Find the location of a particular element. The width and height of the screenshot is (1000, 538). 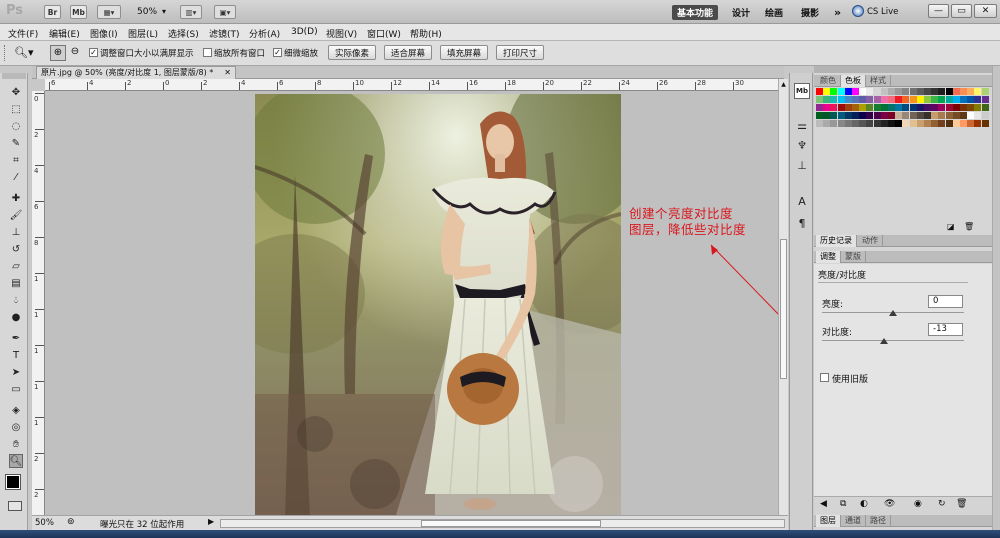

delete-adjustment-icon: 🗑︎ is located at coordinates (961, 504).